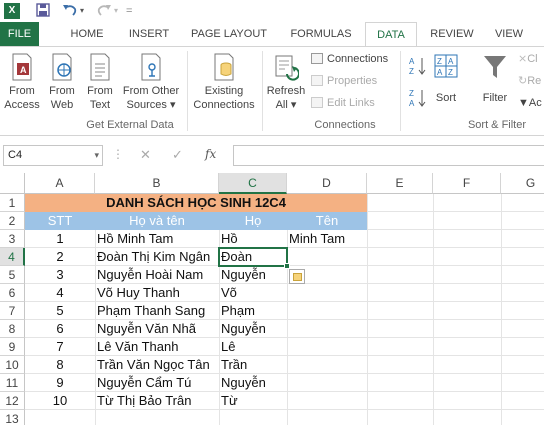 The image size is (544, 425). Describe the element at coordinates (238, 311) in the screenshot. I see `cell-last-name: Phạm` at that location.